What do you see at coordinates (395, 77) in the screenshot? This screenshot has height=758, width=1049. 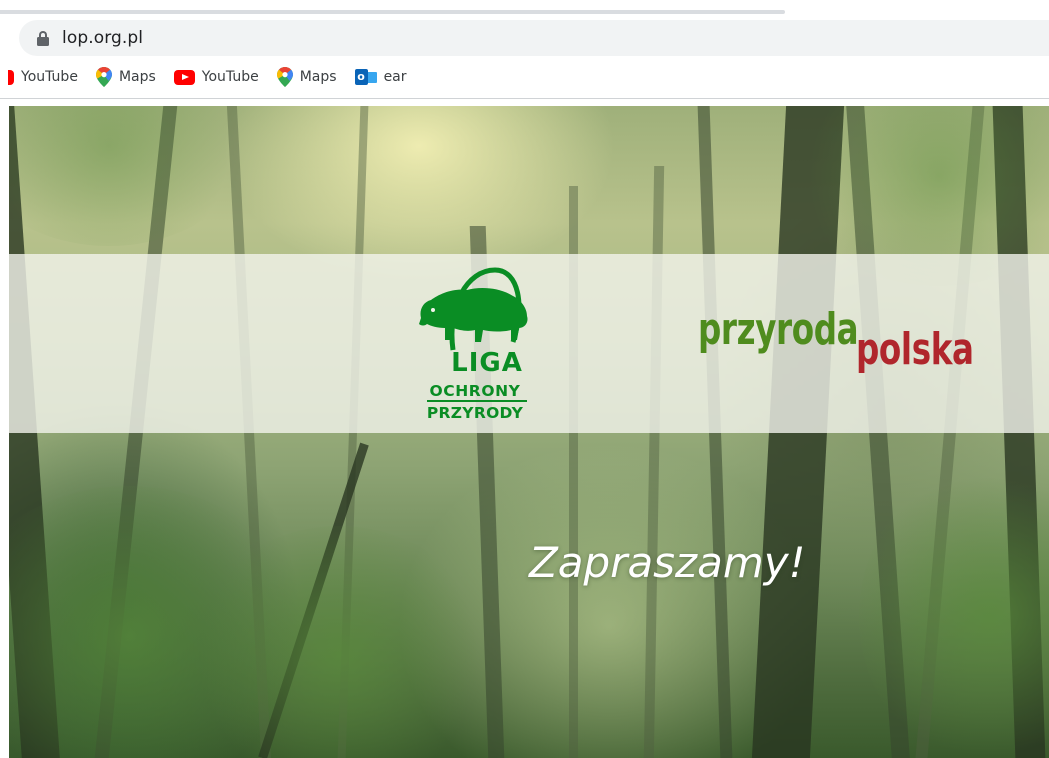 I see `bookmark-label: ear` at bounding box center [395, 77].